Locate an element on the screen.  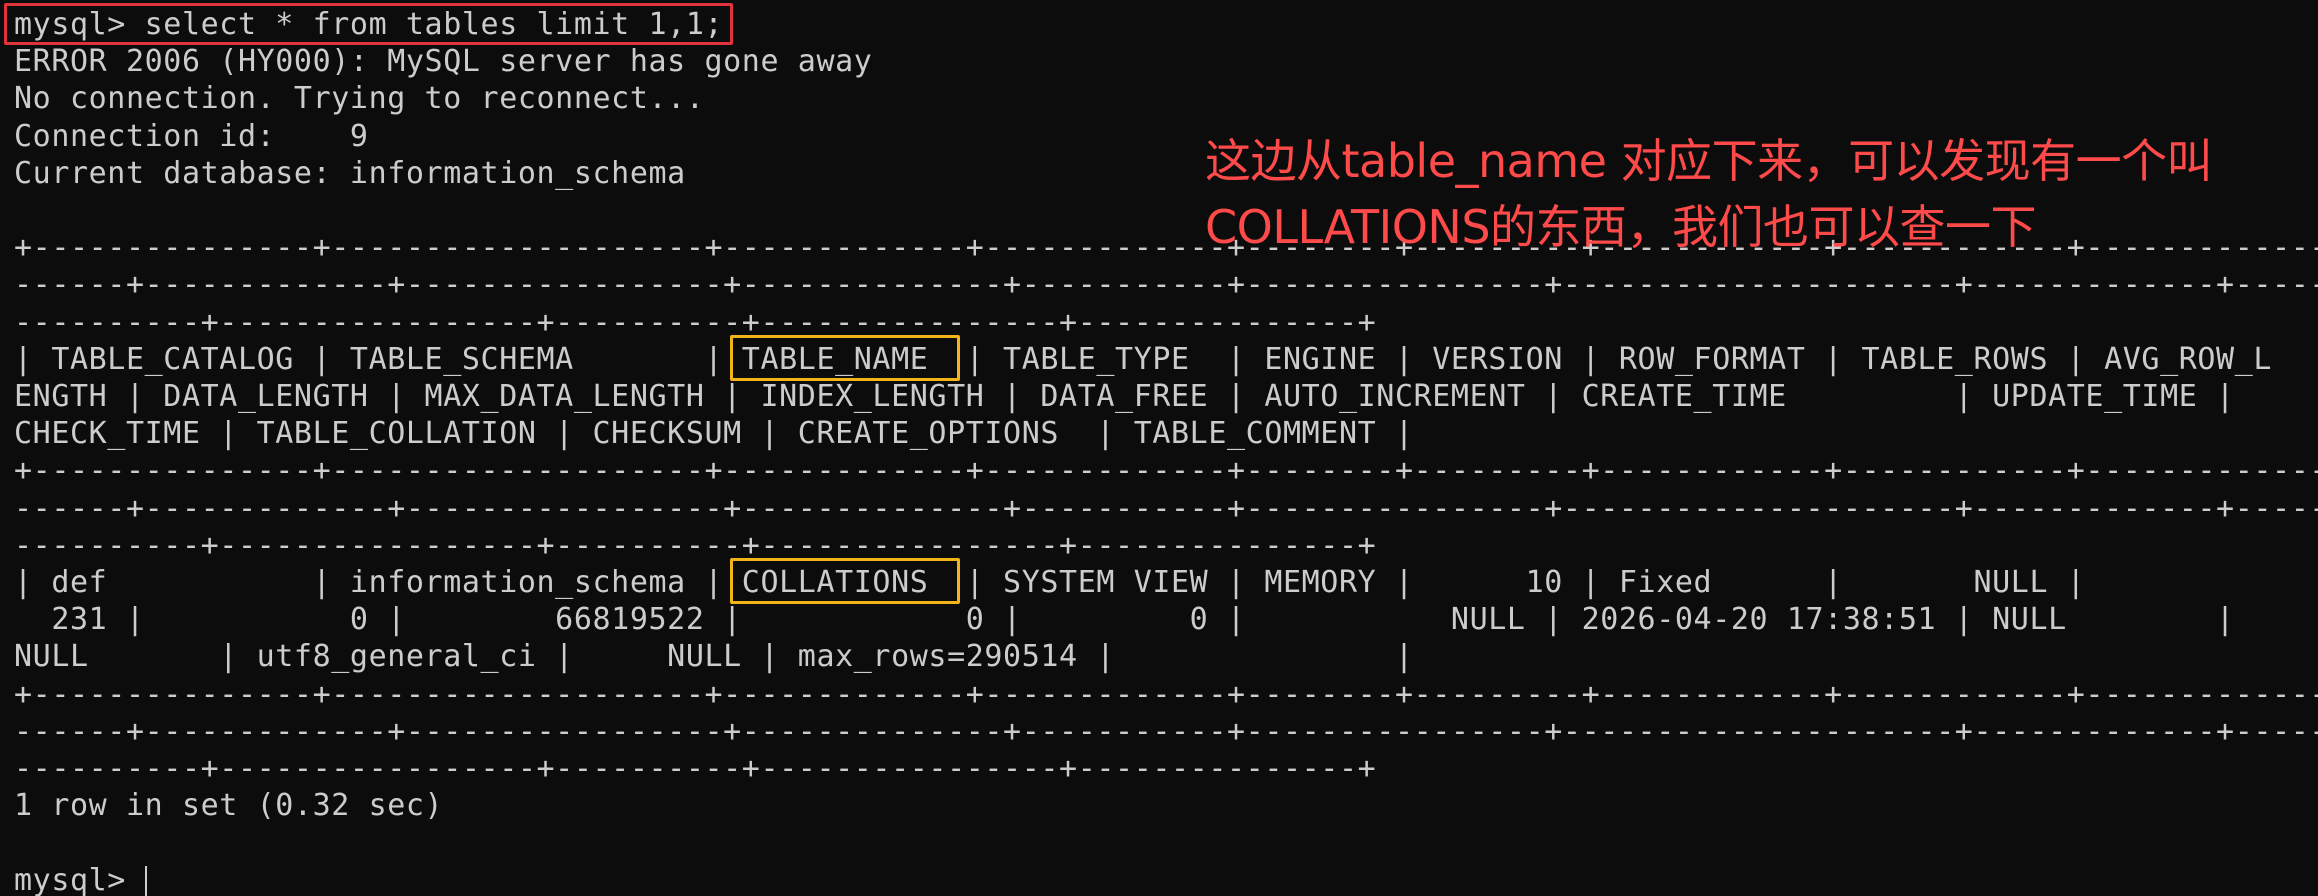
text-cursor is located at coordinates (146, 881).